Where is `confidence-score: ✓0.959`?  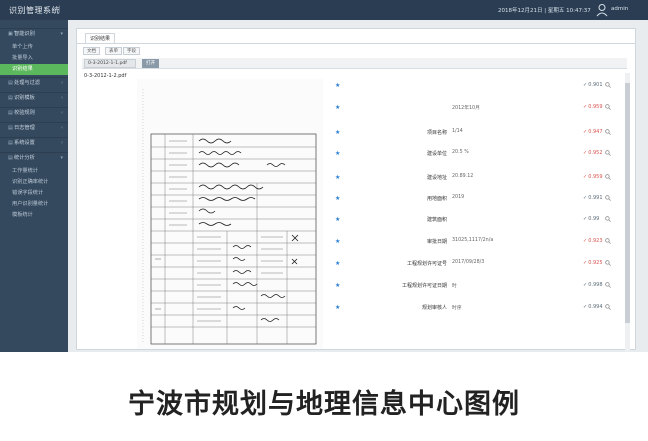
confidence-score: ✓0.959 is located at coordinates (593, 107).